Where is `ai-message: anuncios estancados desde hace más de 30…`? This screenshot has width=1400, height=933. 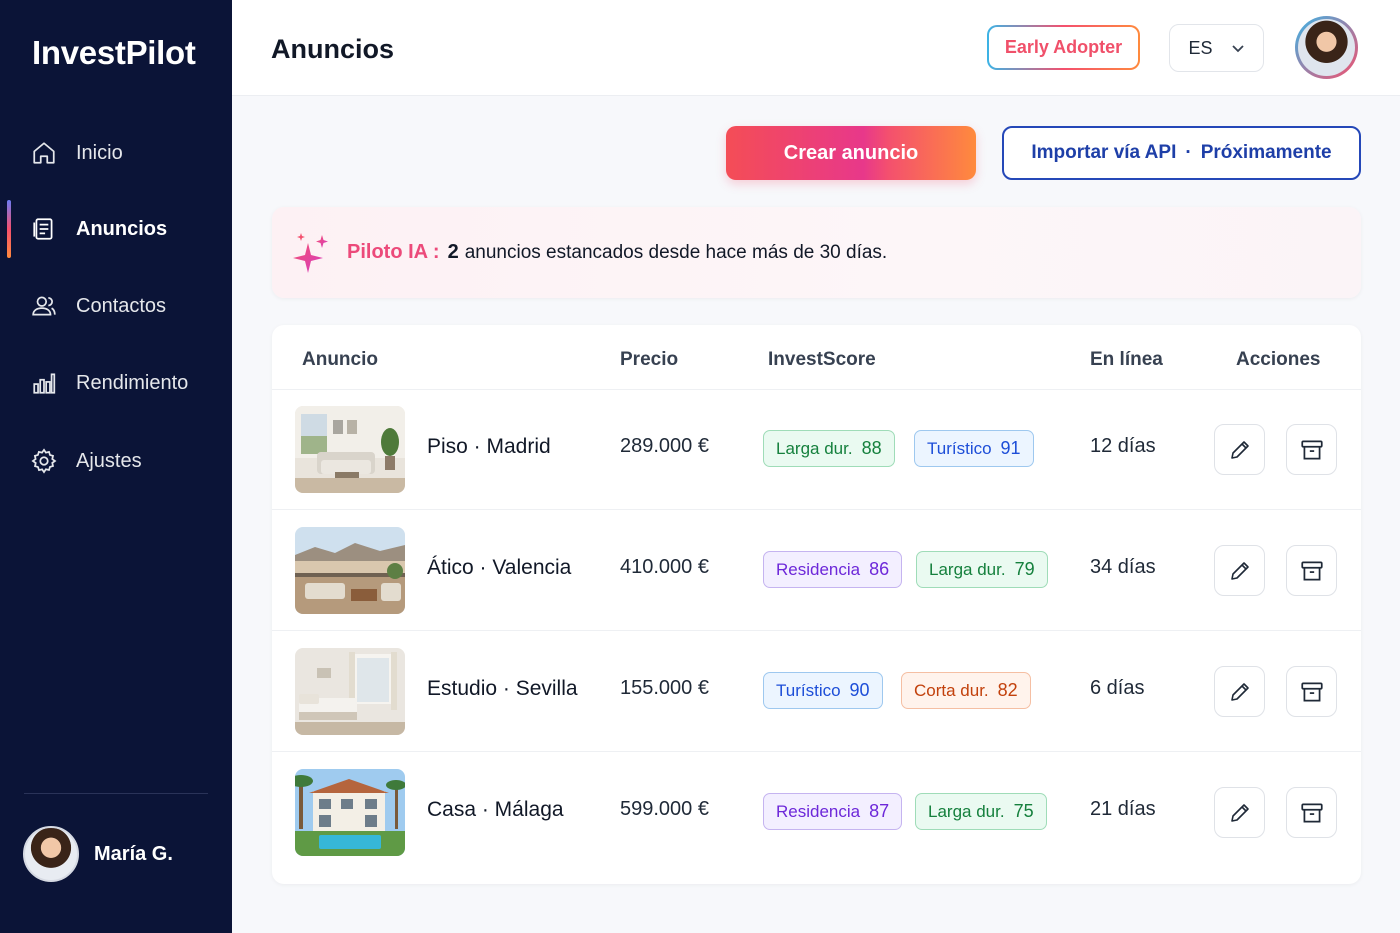 ai-message: anuncios estancados desde hace más de 30… is located at coordinates (676, 252).